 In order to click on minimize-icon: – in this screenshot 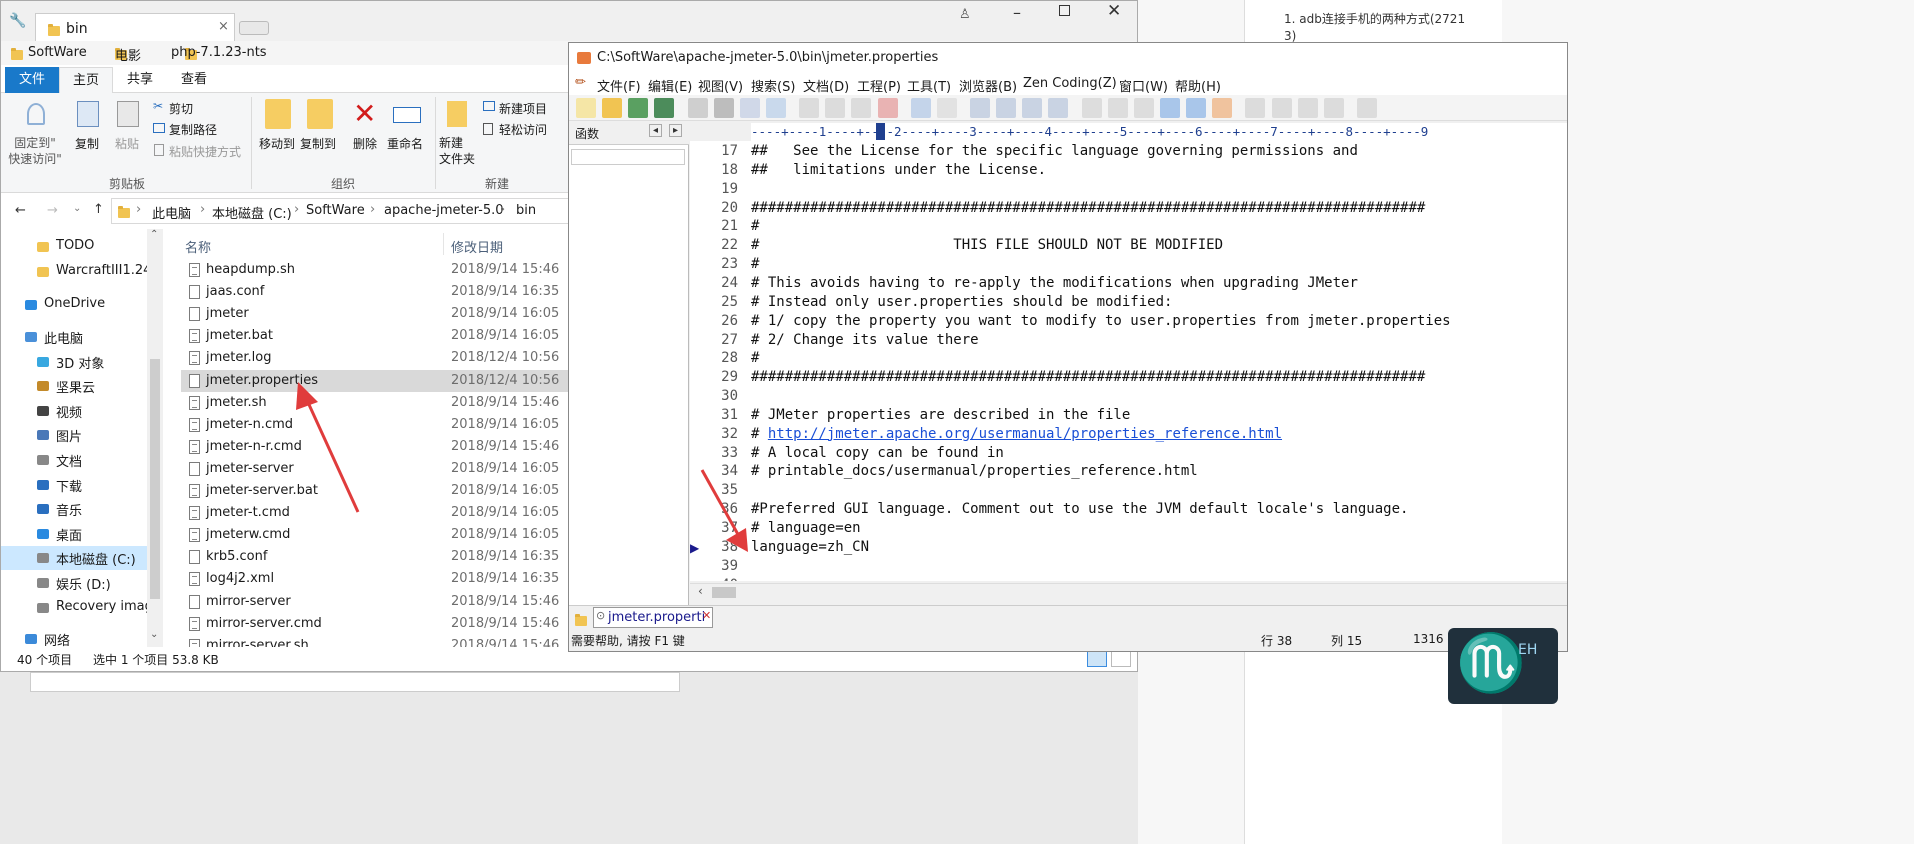, I will do `click(1017, 12)`.